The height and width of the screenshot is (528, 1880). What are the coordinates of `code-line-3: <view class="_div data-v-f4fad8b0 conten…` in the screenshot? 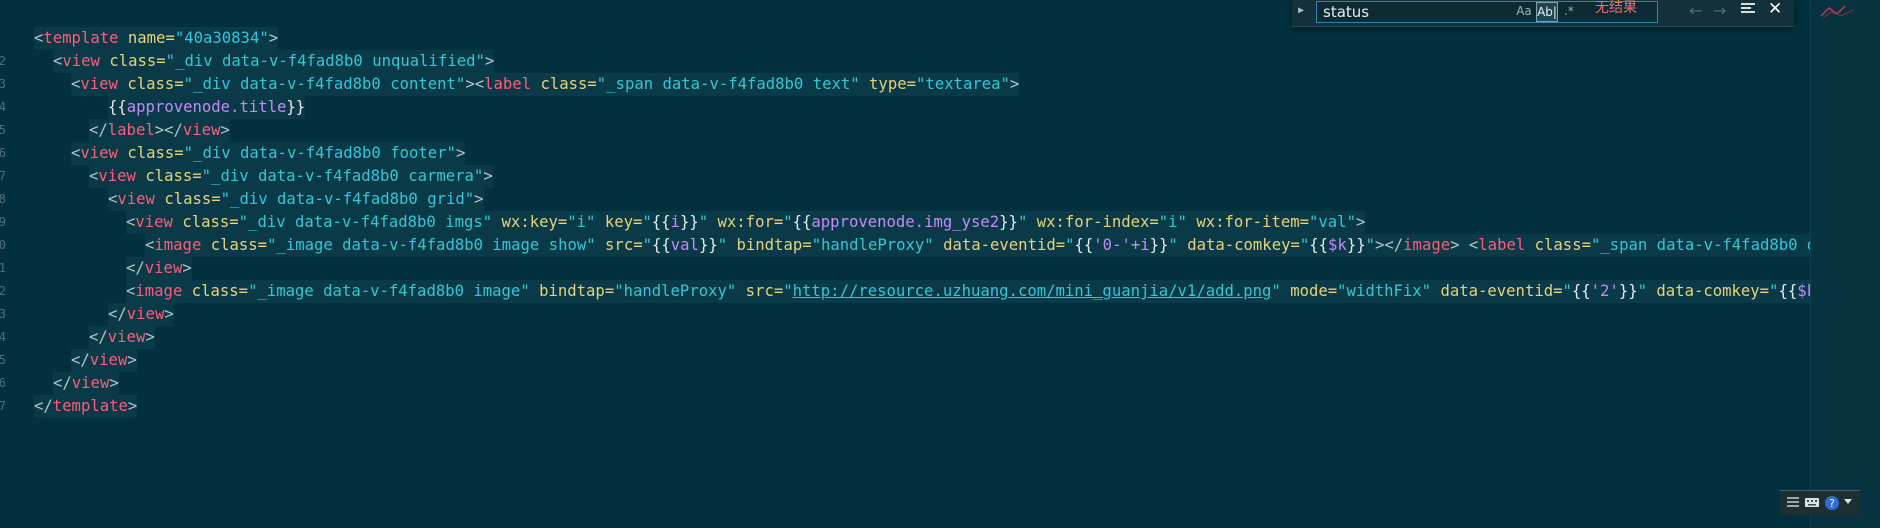 It's located at (922, 84).